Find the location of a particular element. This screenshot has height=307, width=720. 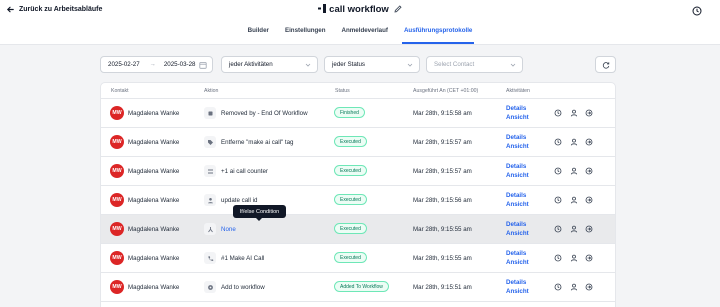

action-name: +1 ai call counter is located at coordinates (244, 171).